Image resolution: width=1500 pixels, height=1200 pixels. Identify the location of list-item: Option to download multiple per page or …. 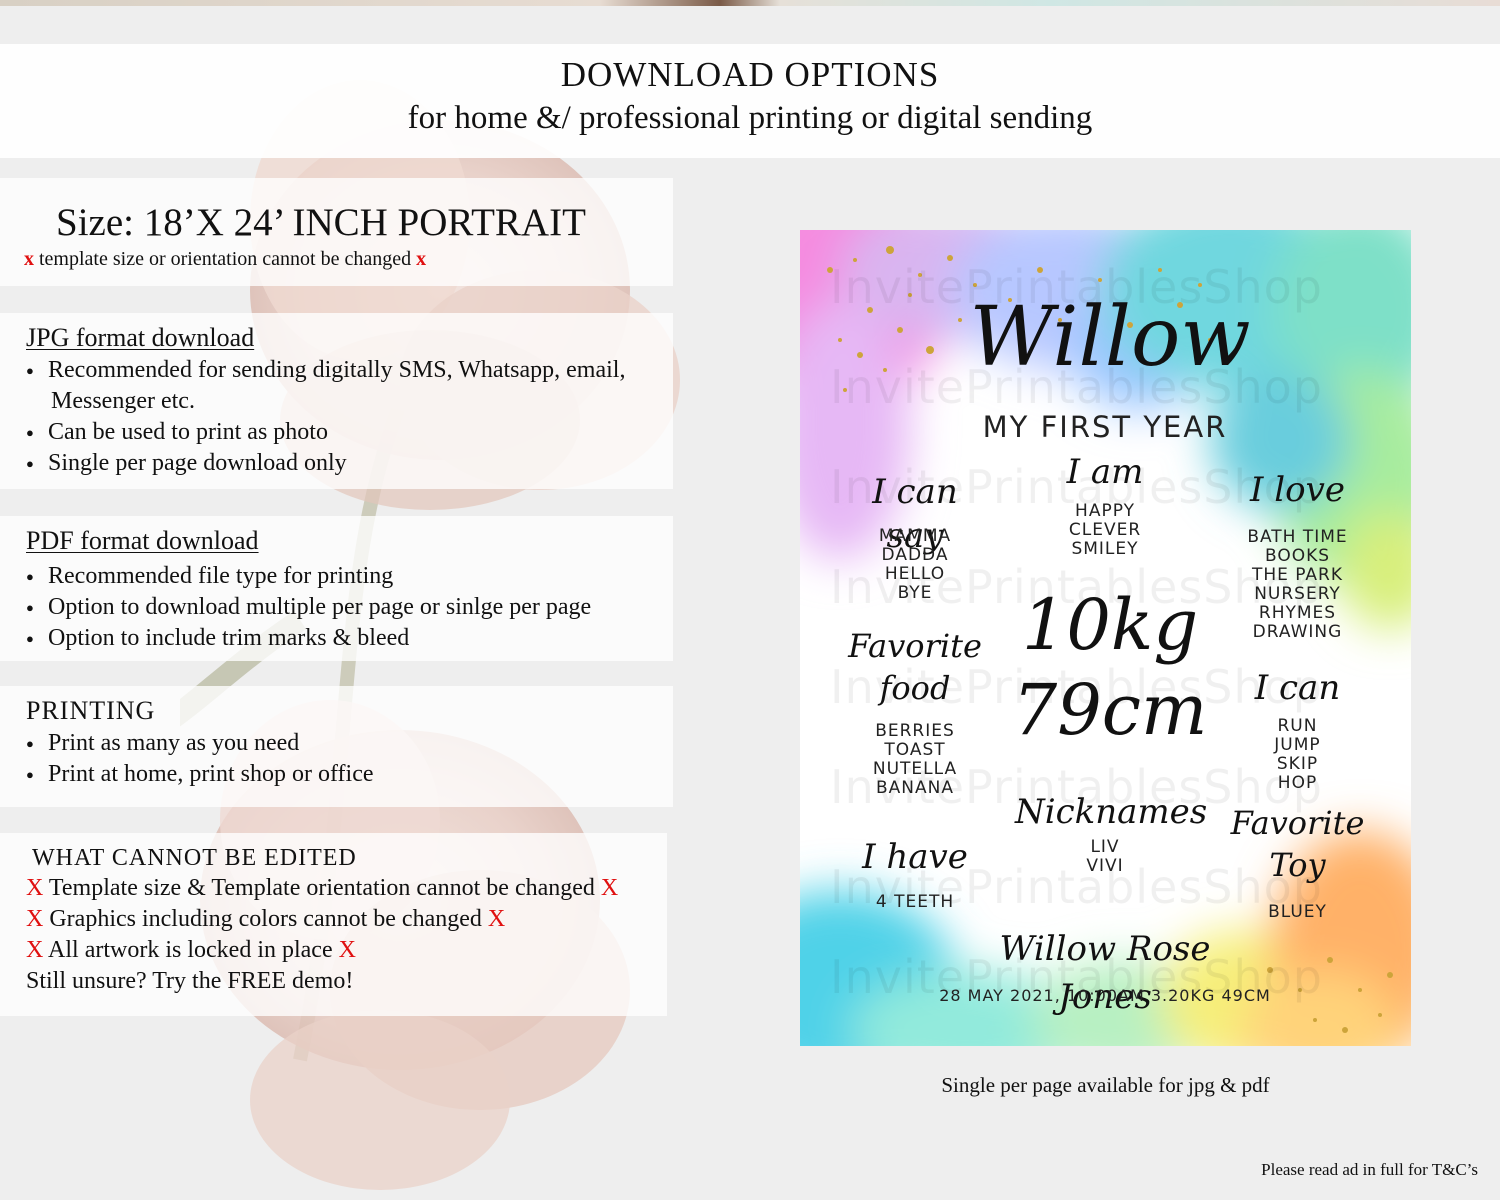
(349, 607).